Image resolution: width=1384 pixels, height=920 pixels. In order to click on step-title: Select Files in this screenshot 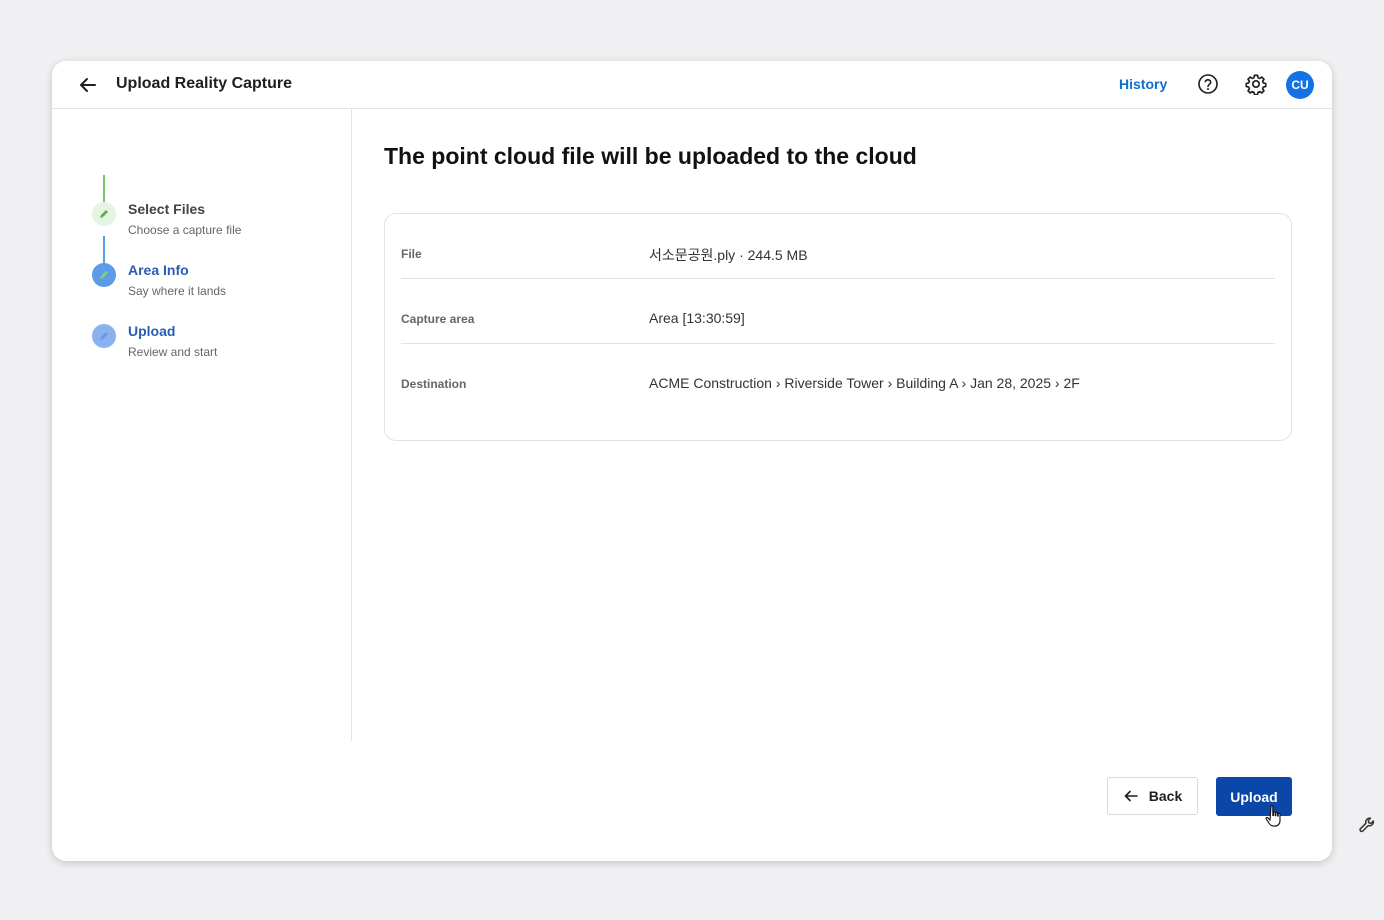, I will do `click(167, 209)`.